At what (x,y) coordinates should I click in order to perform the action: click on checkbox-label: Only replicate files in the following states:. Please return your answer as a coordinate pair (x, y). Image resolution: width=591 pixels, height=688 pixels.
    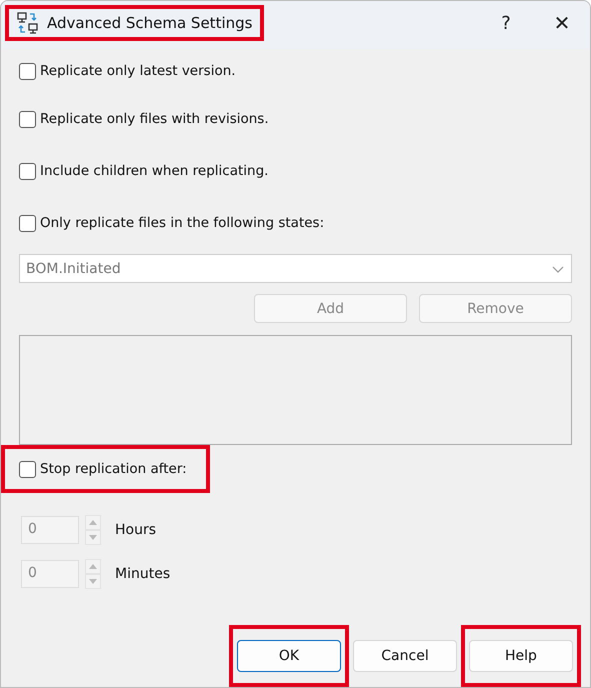
    Looking at the image, I should click on (182, 223).